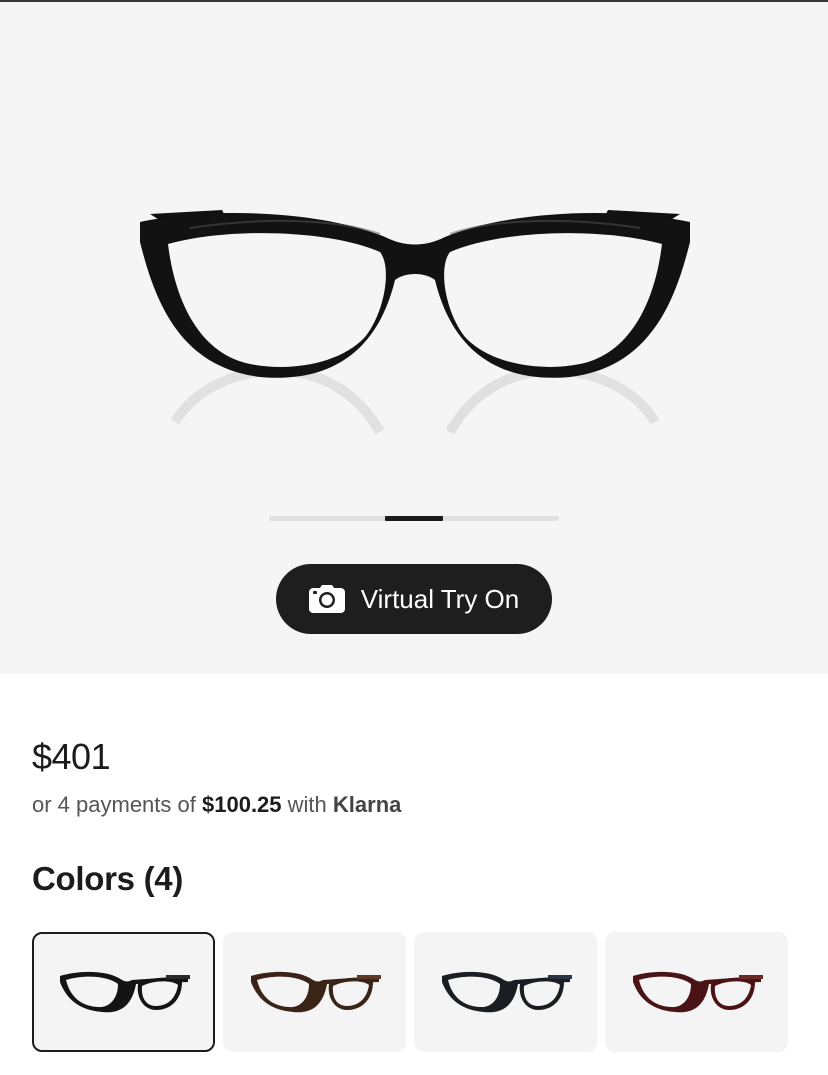  I want to click on installment-prefix: or 4 payments of, so click(114, 804).